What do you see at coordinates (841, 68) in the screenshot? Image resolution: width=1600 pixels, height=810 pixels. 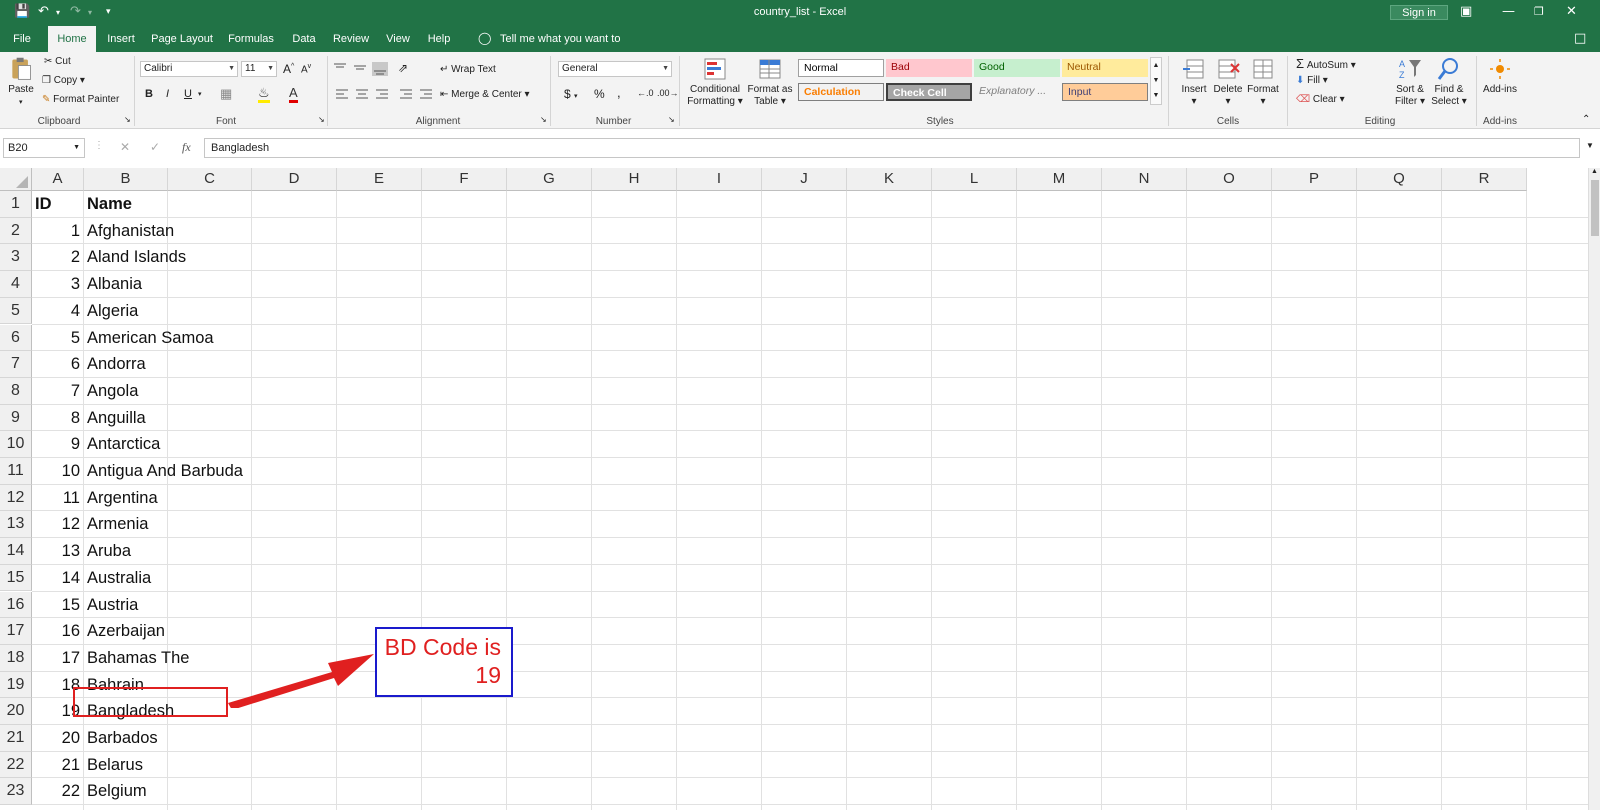 I see `style-normal: Normal` at bounding box center [841, 68].